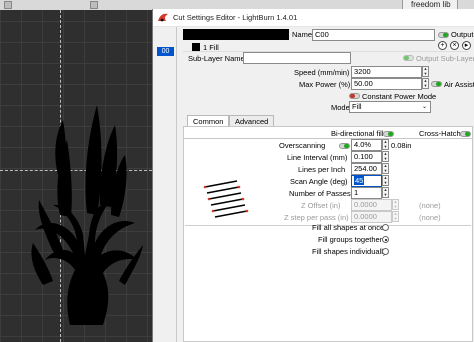 The height and width of the screenshot is (342, 474). What do you see at coordinates (443, 35) in the screenshot?
I see `output-toggle` at bounding box center [443, 35].